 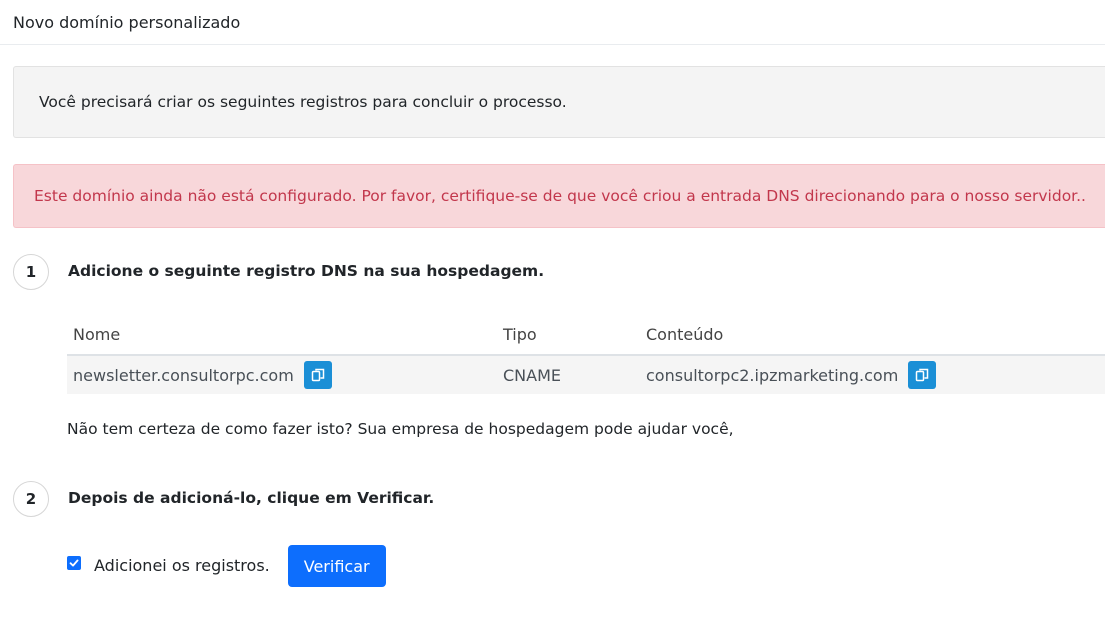 I want to click on dns-name-cell: newsletter.consultorpc.com, so click(x=202, y=375).